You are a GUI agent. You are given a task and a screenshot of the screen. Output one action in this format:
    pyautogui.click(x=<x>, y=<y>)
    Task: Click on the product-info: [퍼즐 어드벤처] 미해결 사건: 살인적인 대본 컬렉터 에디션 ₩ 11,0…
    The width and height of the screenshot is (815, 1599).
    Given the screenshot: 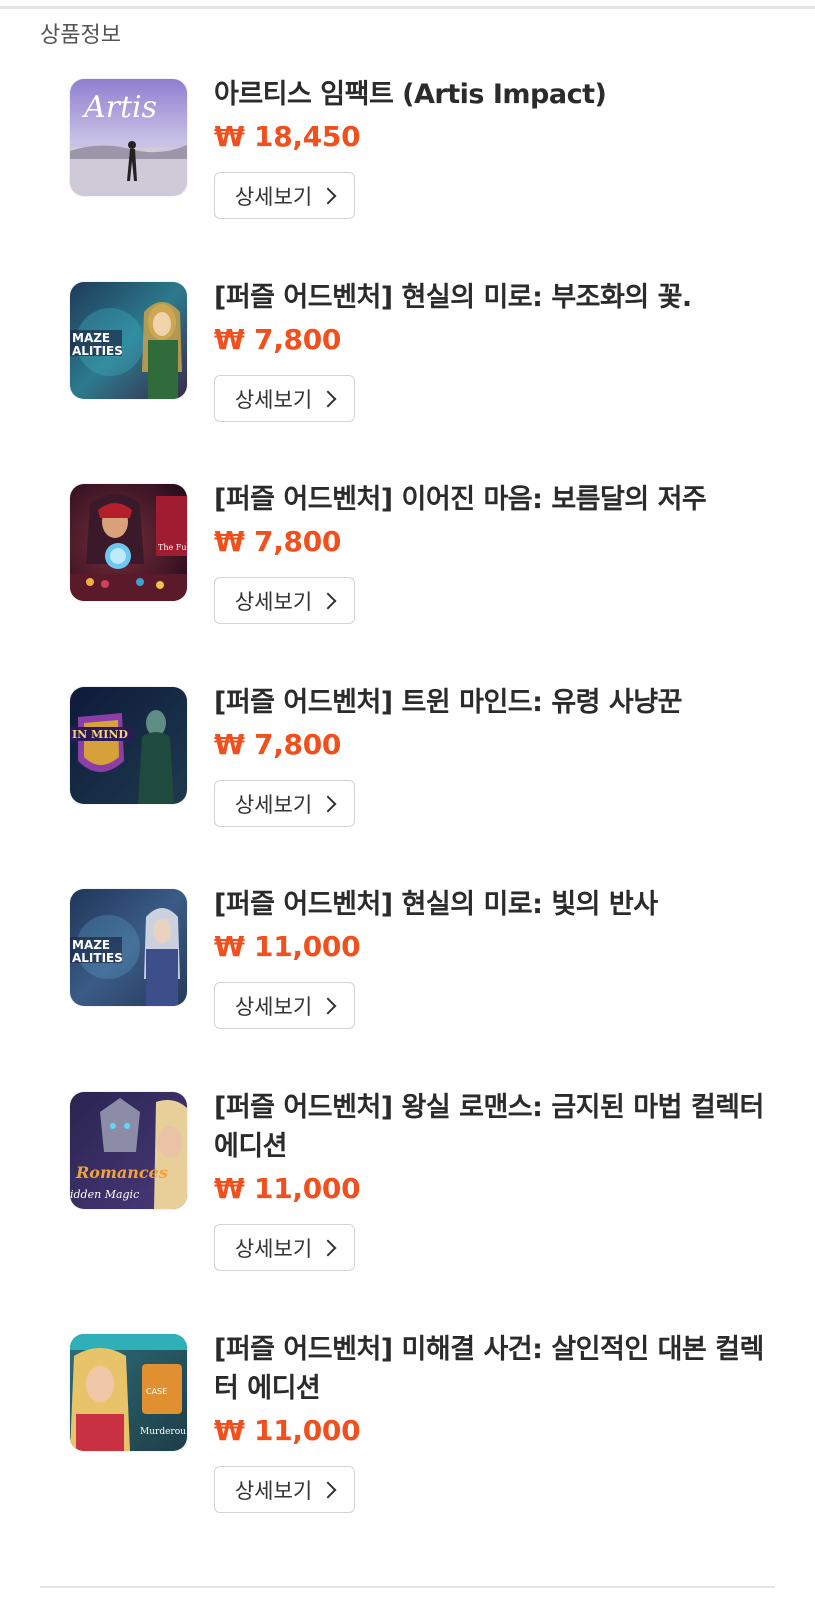 What is the action you would take?
    pyautogui.click(x=499, y=1423)
    